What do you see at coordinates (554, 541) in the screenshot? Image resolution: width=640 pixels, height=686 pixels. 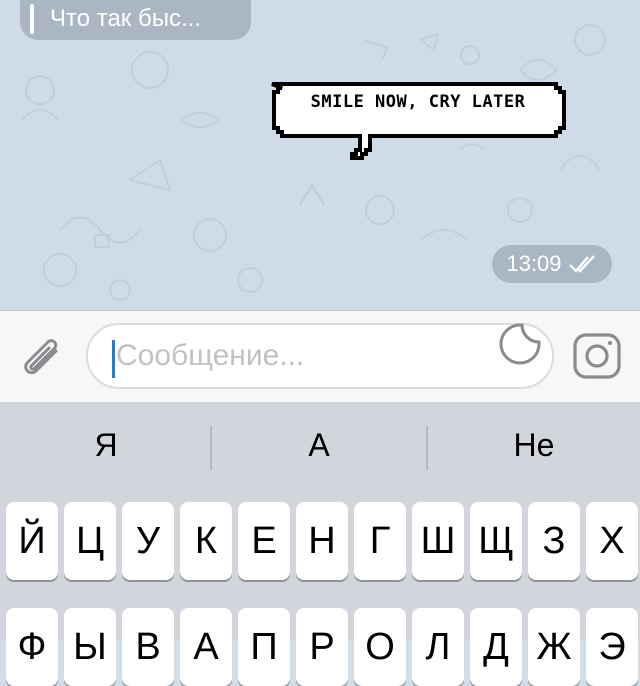 I see `key-row1-10: З` at bounding box center [554, 541].